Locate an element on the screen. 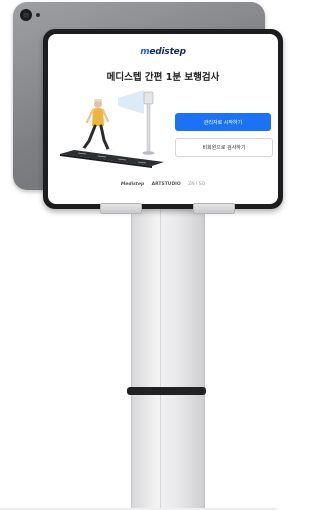  stand-strap is located at coordinates (166, 391).